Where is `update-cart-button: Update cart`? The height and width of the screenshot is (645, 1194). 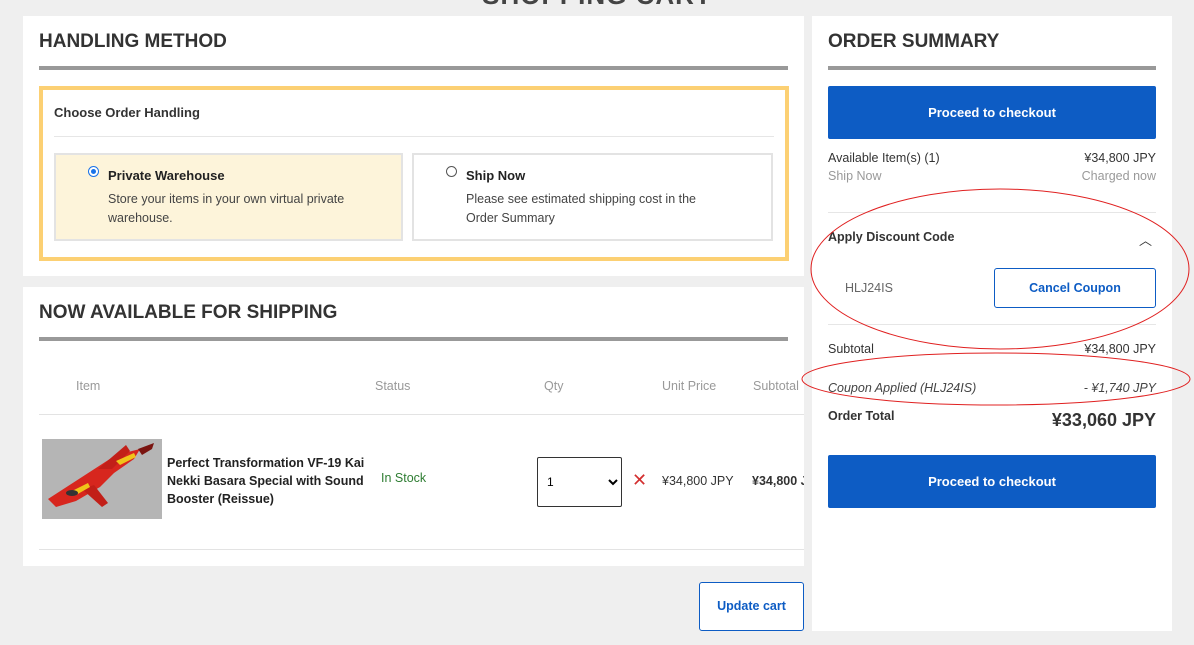 update-cart-button: Update cart is located at coordinates (751, 606).